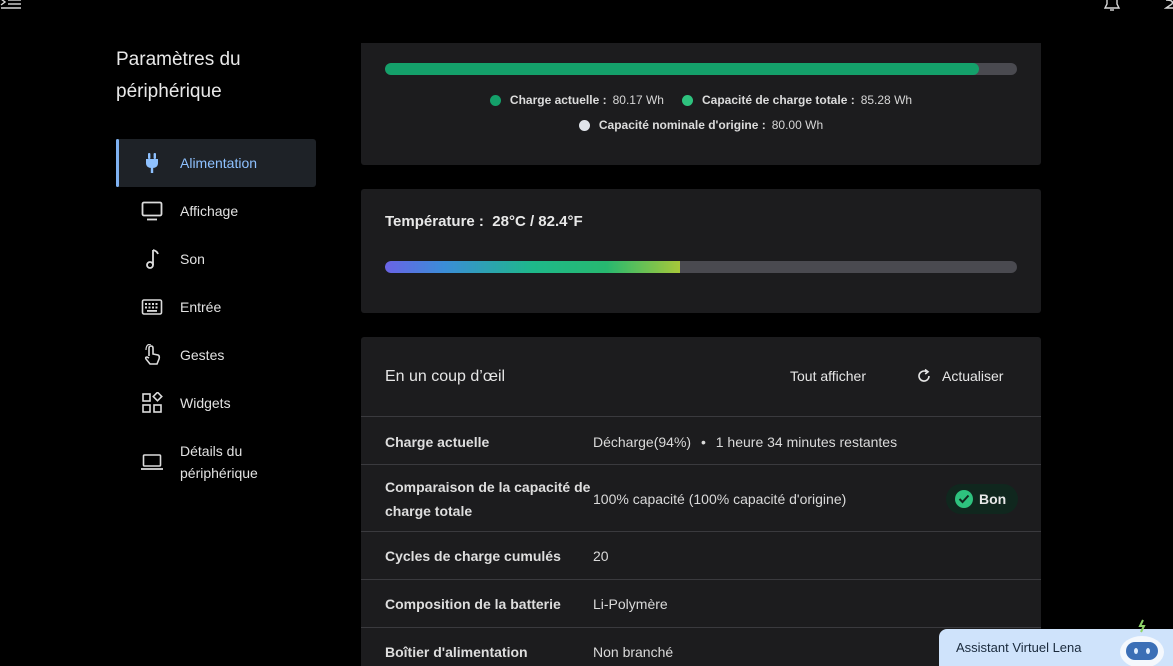  Describe the element at coordinates (924, 375) in the screenshot. I see `refresh-icon` at that location.